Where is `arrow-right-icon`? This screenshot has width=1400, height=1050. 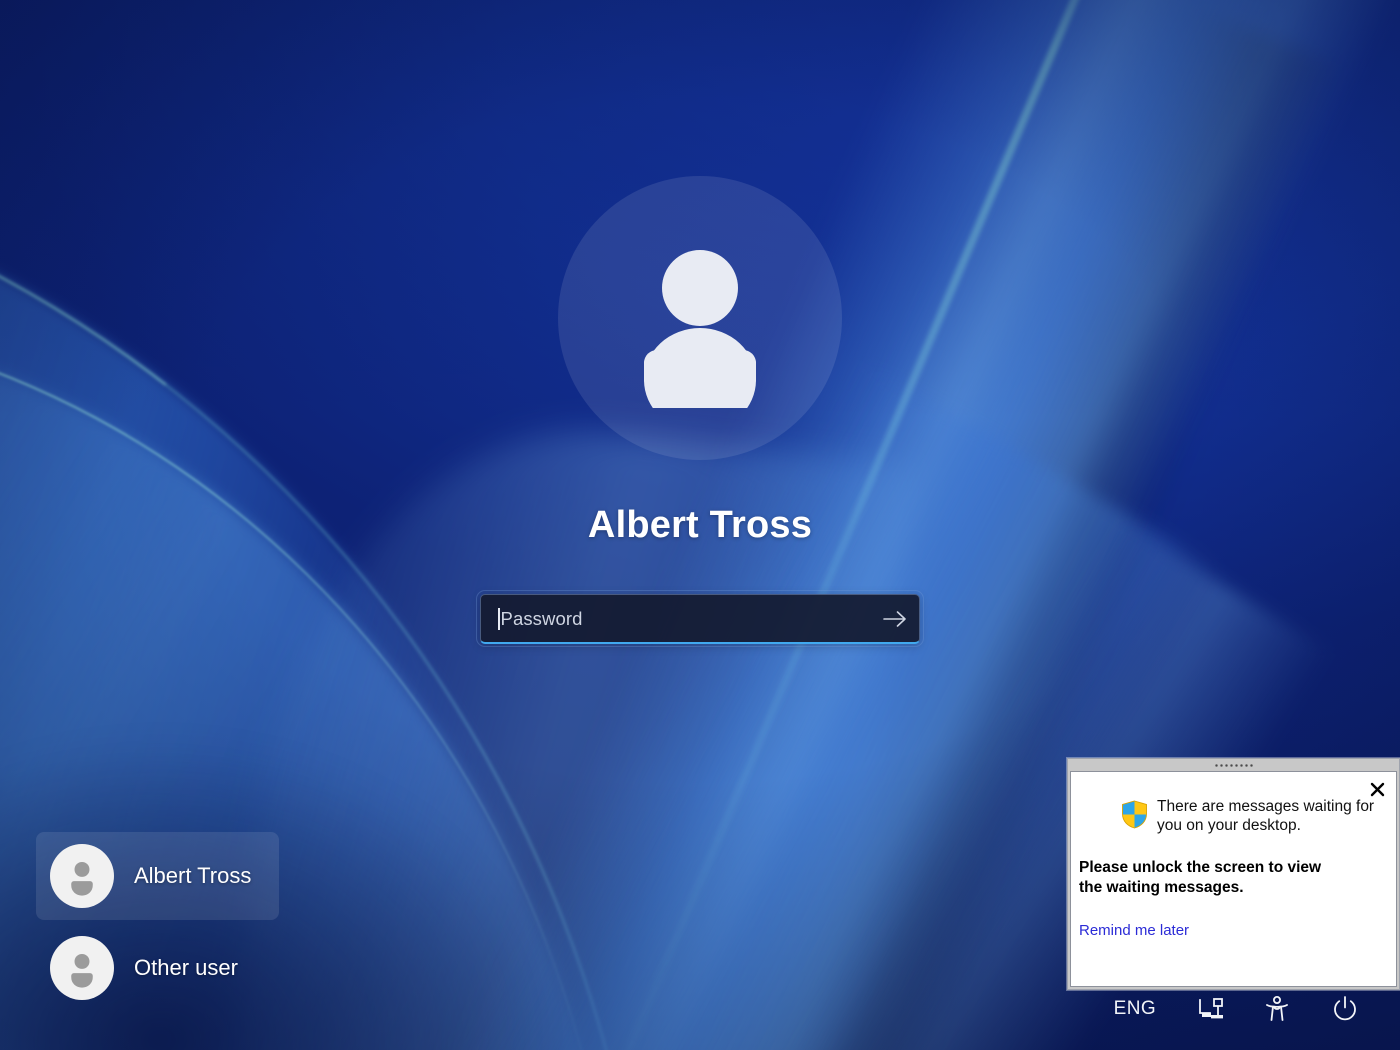 arrow-right-icon is located at coordinates (894, 618).